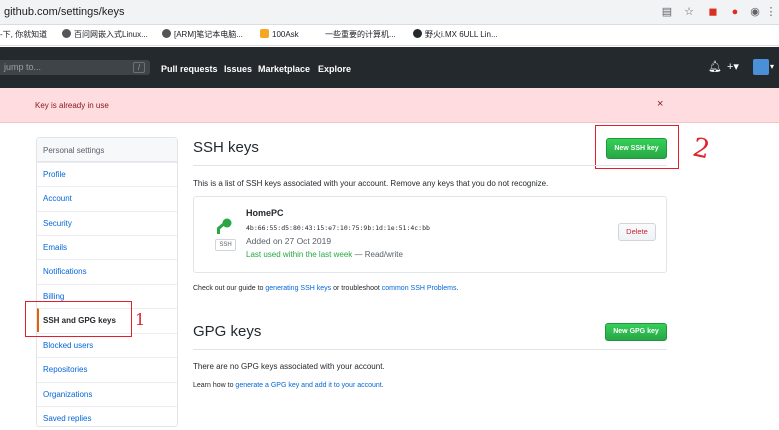  What do you see at coordinates (298, 288) in the screenshot?
I see `generating-ssh-keys-link: generating SSH keys` at bounding box center [298, 288].